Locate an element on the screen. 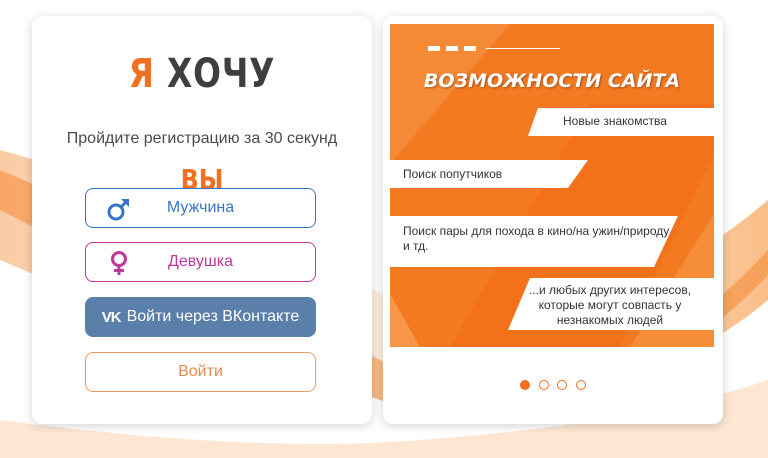 The height and width of the screenshot is (458, 768). title-line is located at coordinates (523, 48).